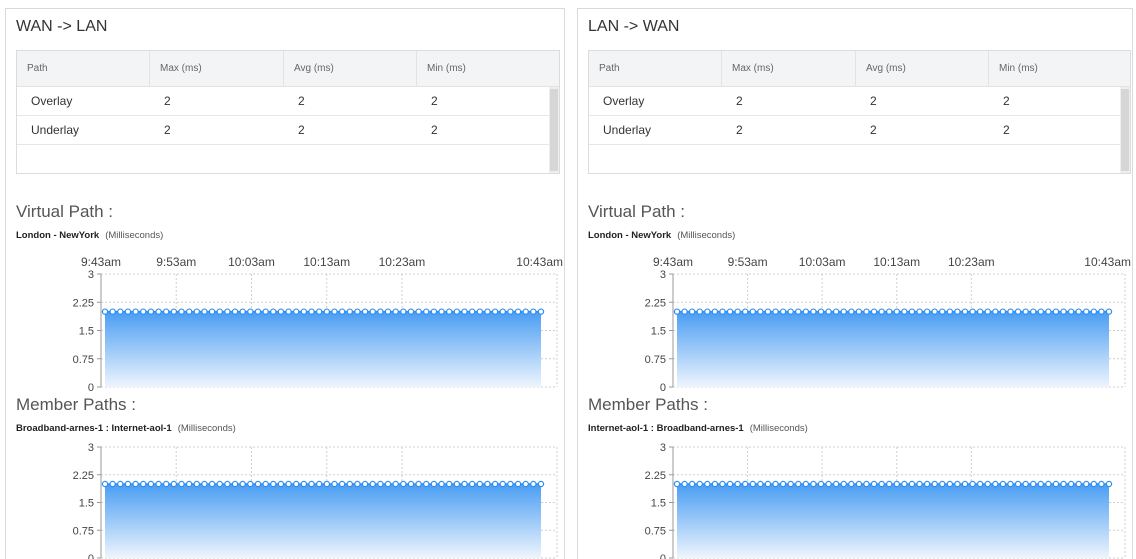 This screenshot has height=559, width=1136. What do you see at coordinates (922, 69) in the screenshot?
I see `column-header-avg: Avg (ms)` at bounding box center [922, 69].